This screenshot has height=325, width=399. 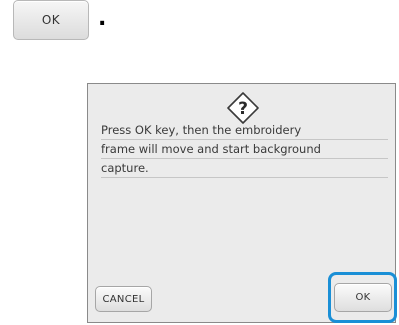 What do you see at coordinates (51, 20) in the screenshot?
I see `ok-key-illustration: OK` at bounding box center [51, 20].